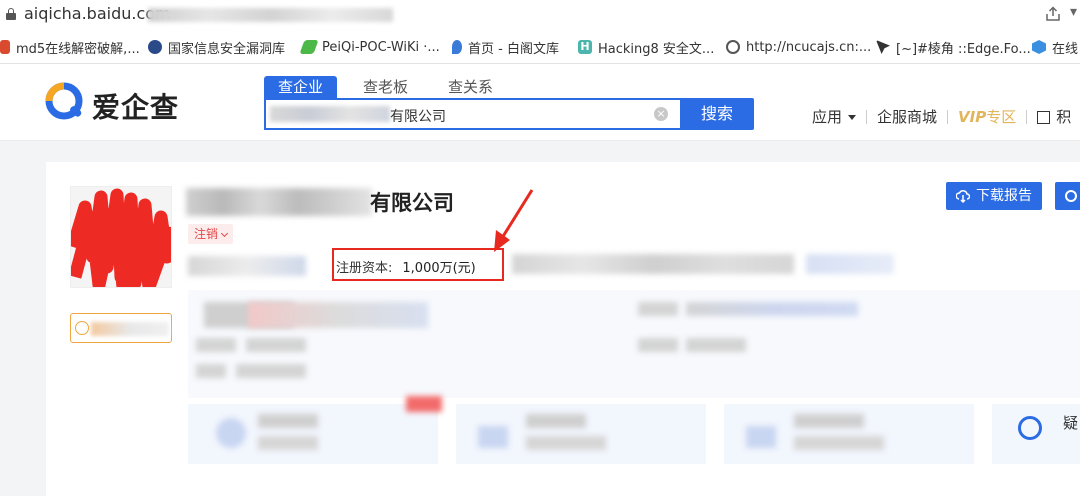 The height and width of the screenshot is (496, 1080). What do you see at coordinates (585, 47) in the screenshot?
I see `hacking8-icon: H` at bounding box center [585, 47].